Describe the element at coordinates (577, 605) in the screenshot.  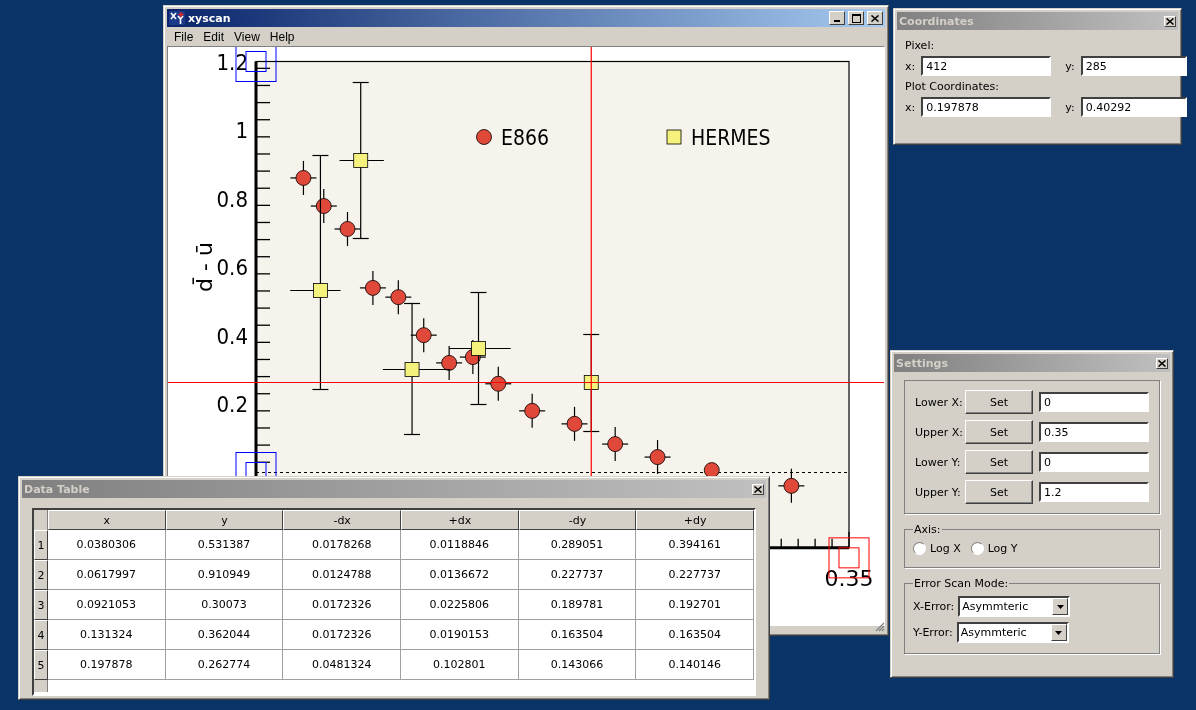
I see `table-cell: 0.189781` at that location.